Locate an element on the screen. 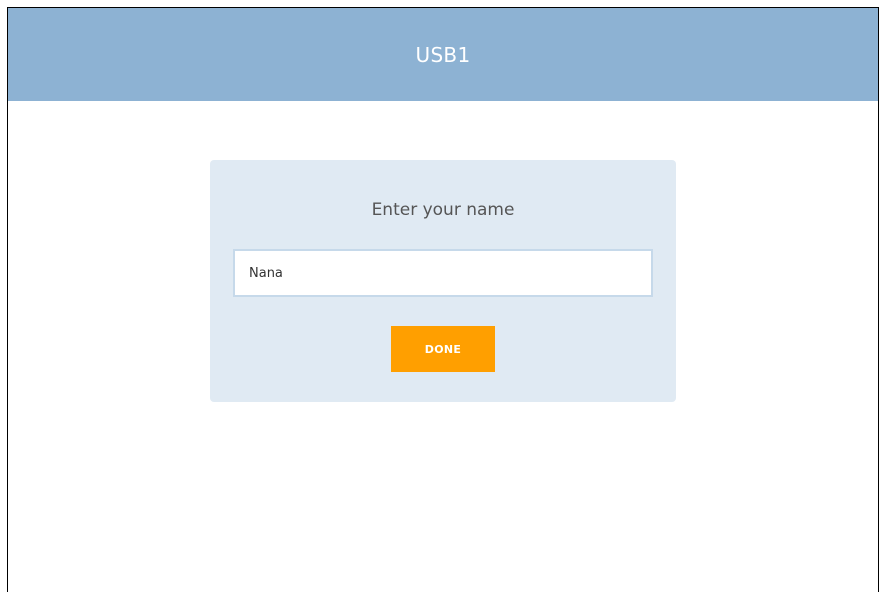 The width and height of the screenshot is (880, 592). name-input is located at coordinates (443, 273).